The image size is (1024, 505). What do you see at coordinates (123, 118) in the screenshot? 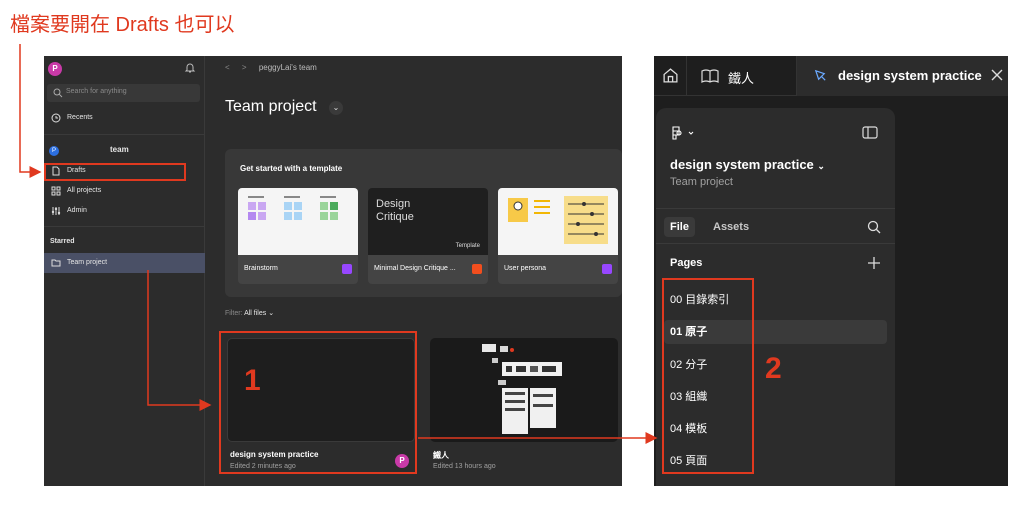
I see `sidebar-item-recents: Recents` at bounding box center [123, 118].